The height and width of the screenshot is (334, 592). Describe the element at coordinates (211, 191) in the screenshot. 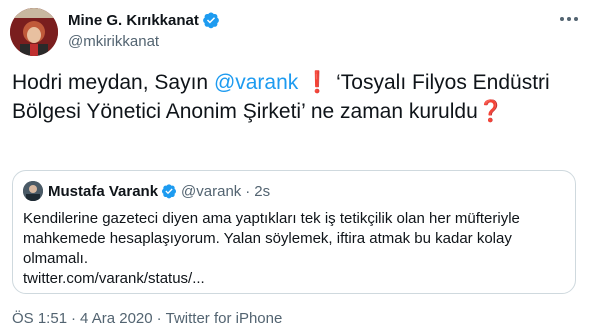

I see `quoted-author-handle: @varank` at that location.